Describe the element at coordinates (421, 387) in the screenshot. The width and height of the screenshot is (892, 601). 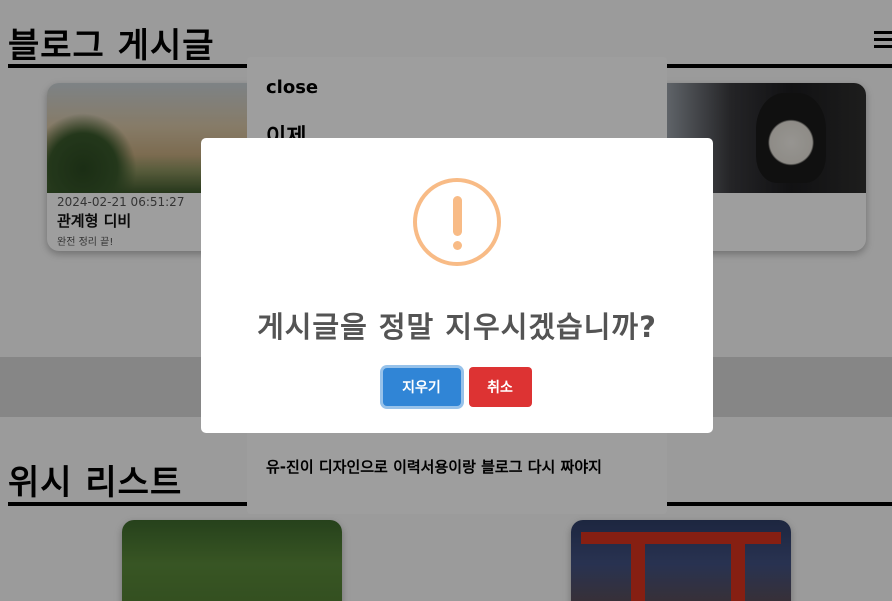
I see `delete-confirm-button: 지우기` at that location.